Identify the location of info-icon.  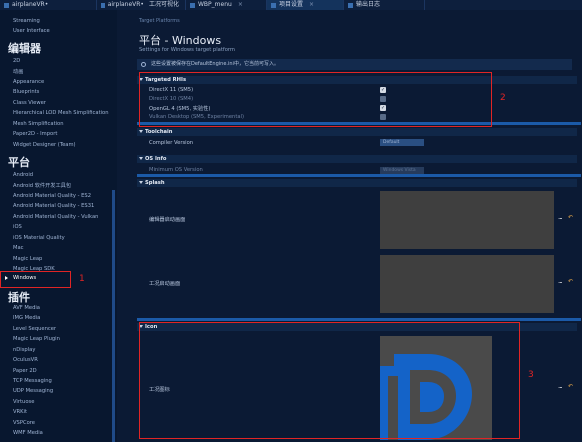
(143, 64).